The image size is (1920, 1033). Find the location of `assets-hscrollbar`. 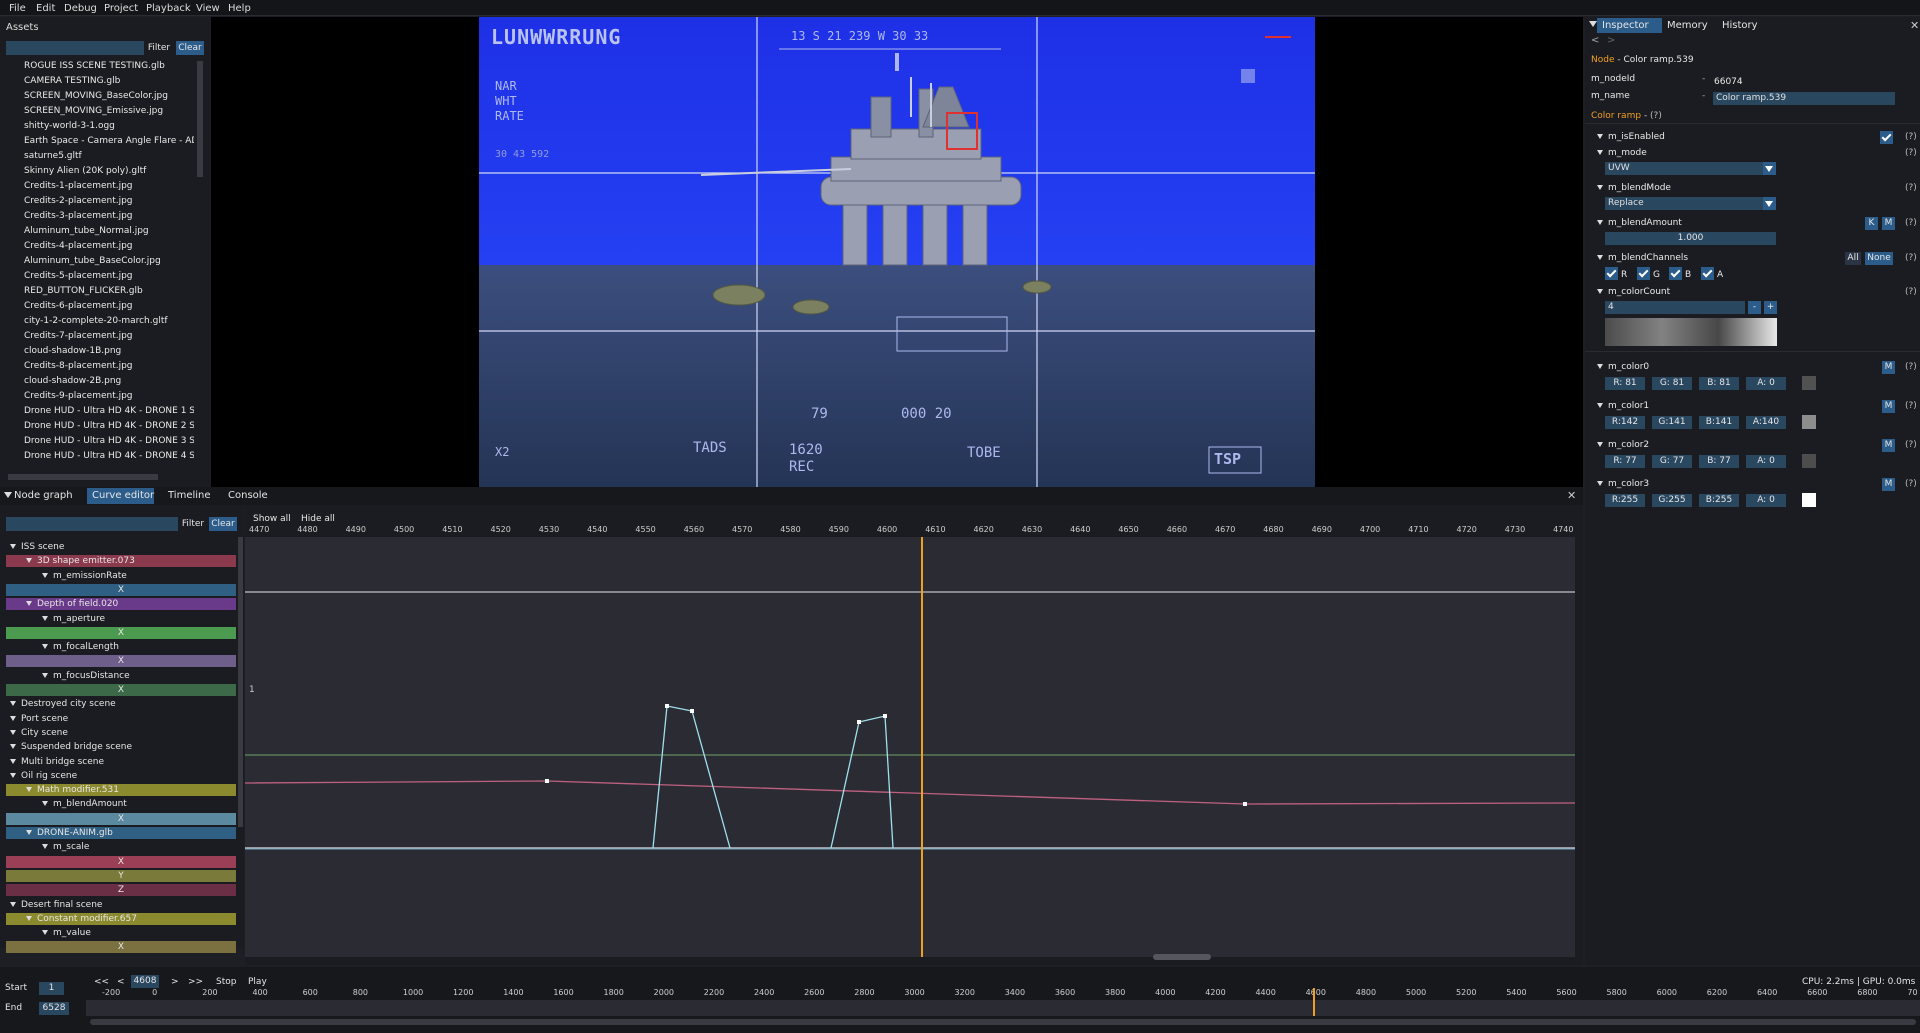

assets-hscrollbar is located at coordinates (83, 477).